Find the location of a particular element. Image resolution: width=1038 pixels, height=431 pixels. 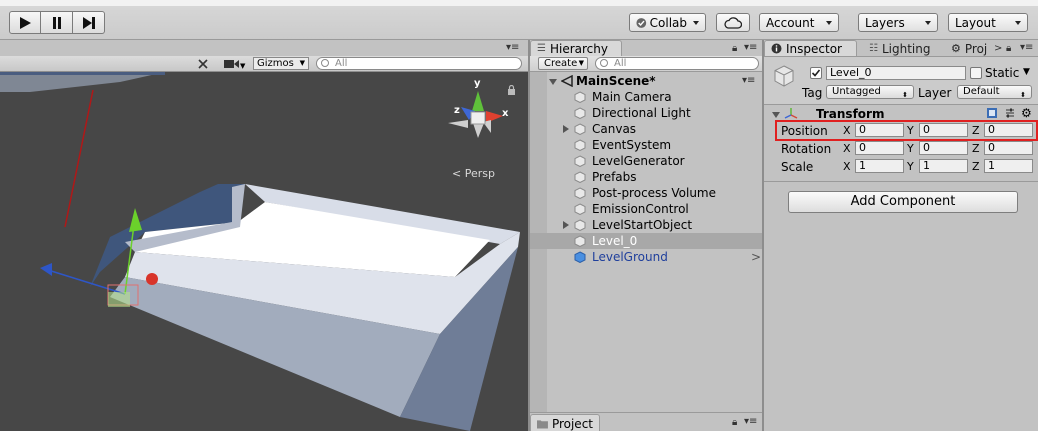

inspector-tab-label: Inspector is located at coordinates (814, 48).